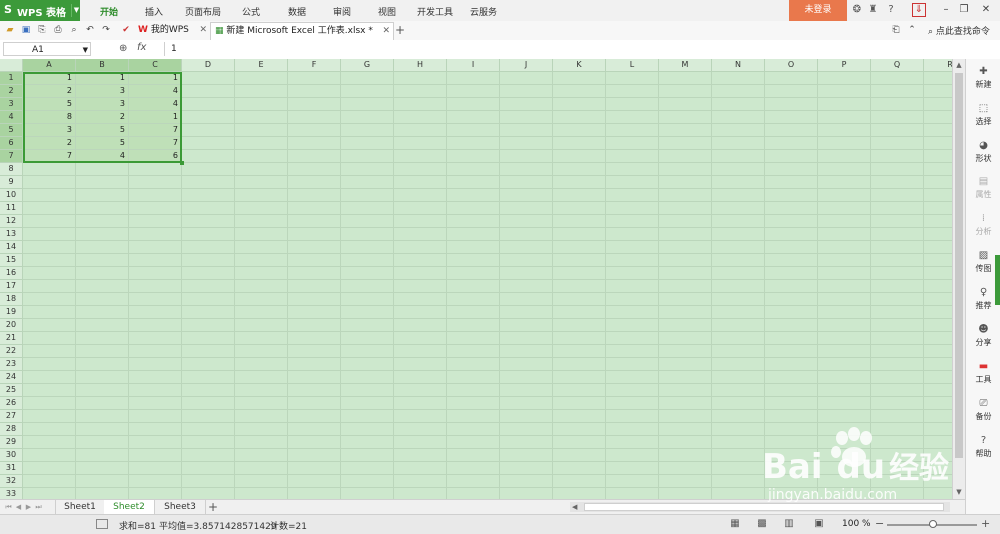 The width and height of the screenshot is (1000, 534). What do you see at coordinates (632, 390) in the screenshot?
I see `cell-l25` at bounding box center [632, 390].